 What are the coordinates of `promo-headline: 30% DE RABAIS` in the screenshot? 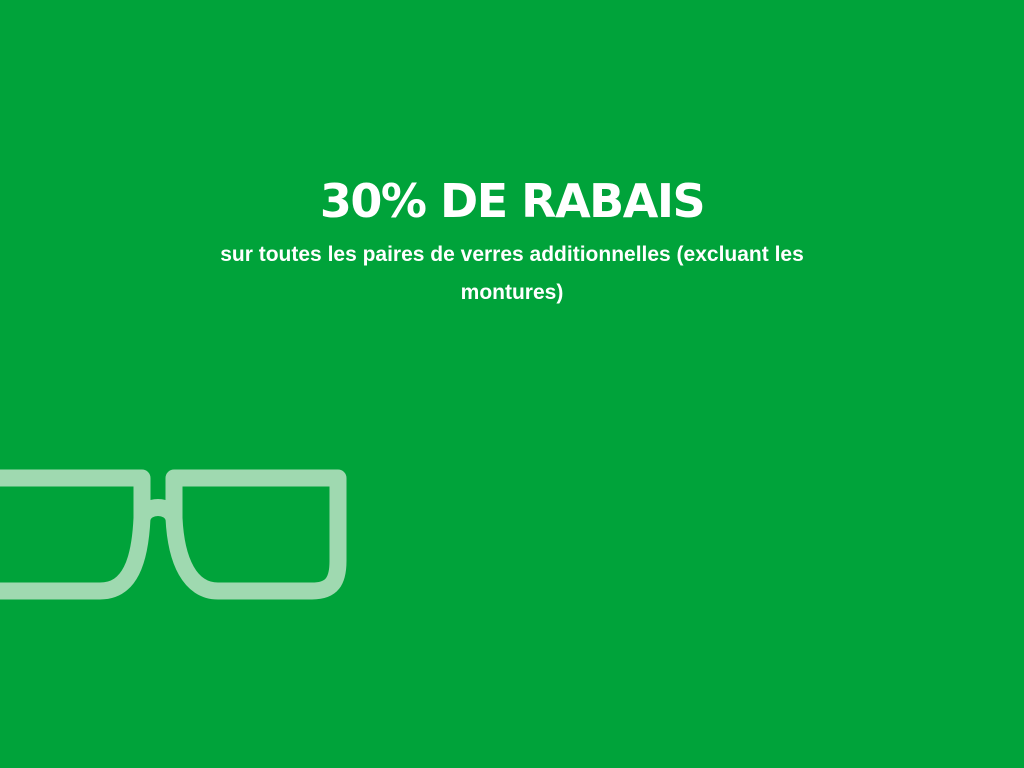 It's located at (512, 201).